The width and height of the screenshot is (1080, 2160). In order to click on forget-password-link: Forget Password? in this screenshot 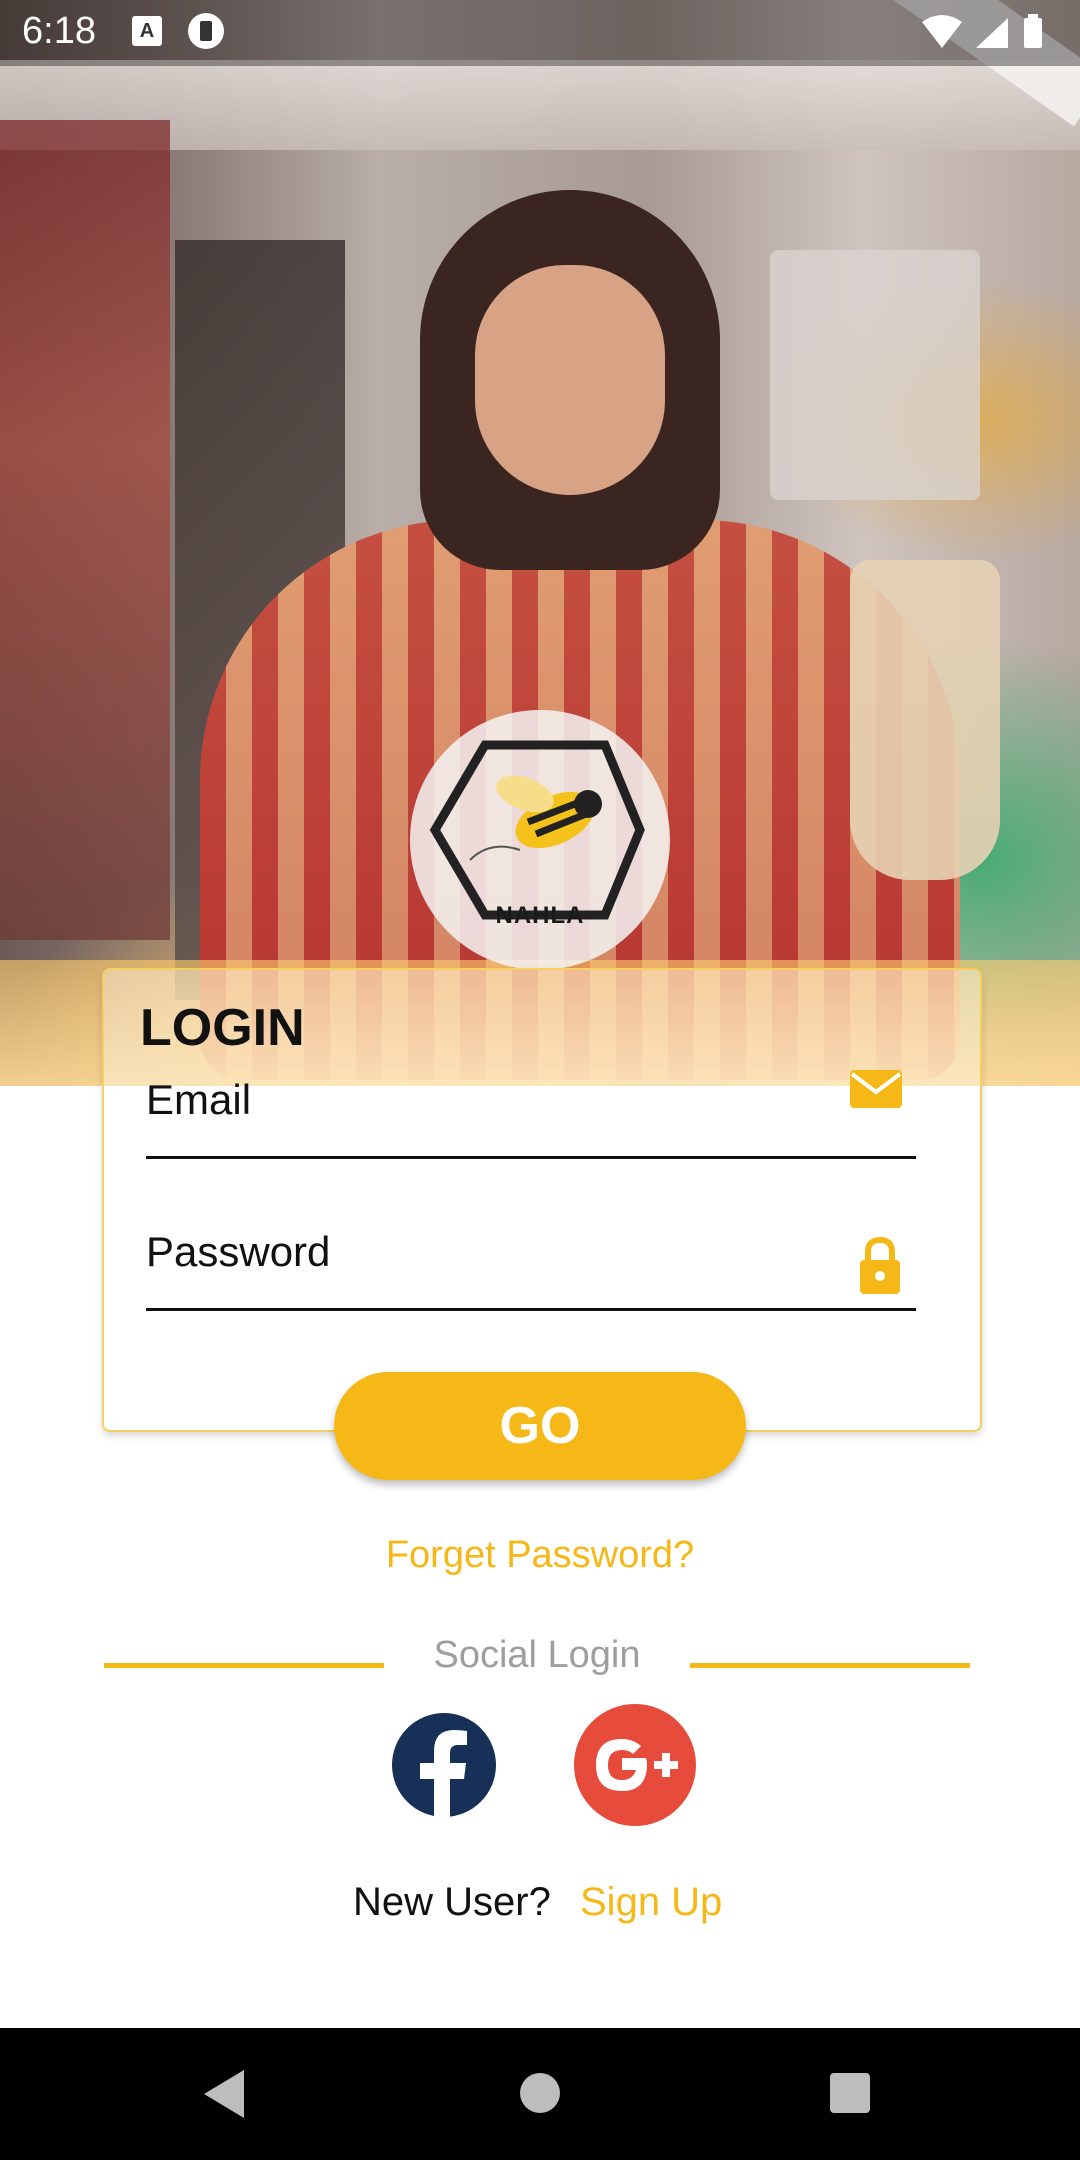, I will do `click(540, 1555)`.